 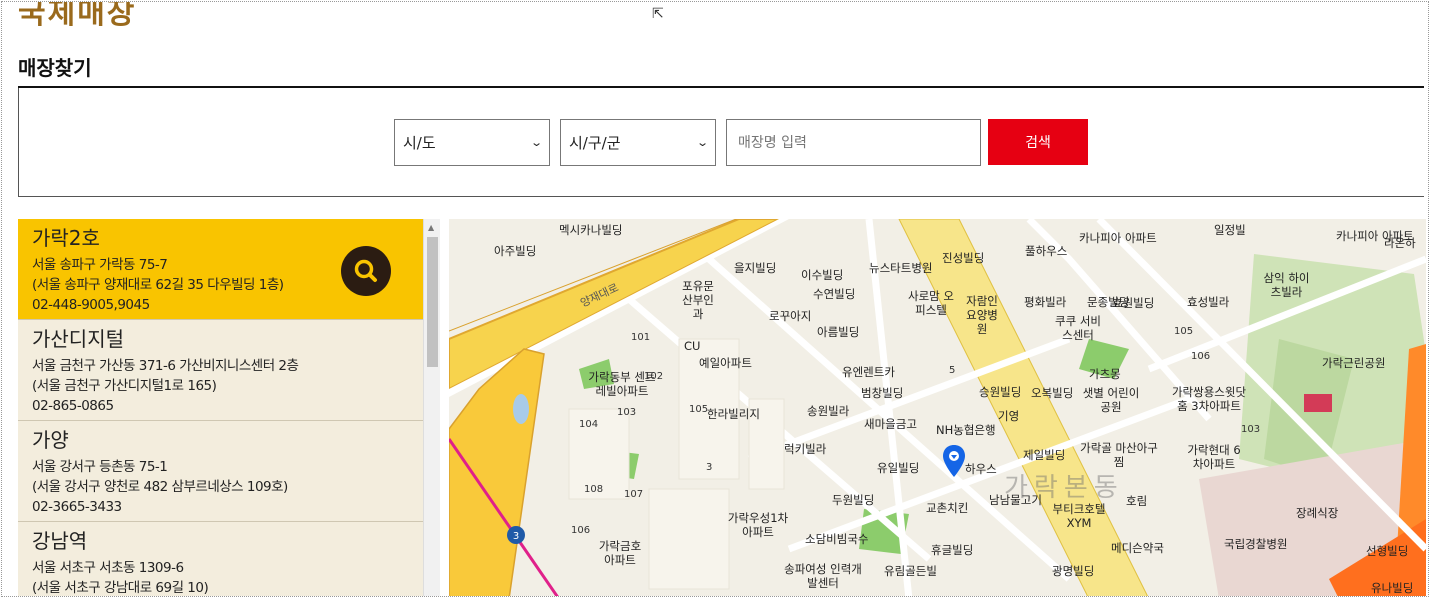 I want to click on map-label: 유림골든빌, so click(x=910, y=571).